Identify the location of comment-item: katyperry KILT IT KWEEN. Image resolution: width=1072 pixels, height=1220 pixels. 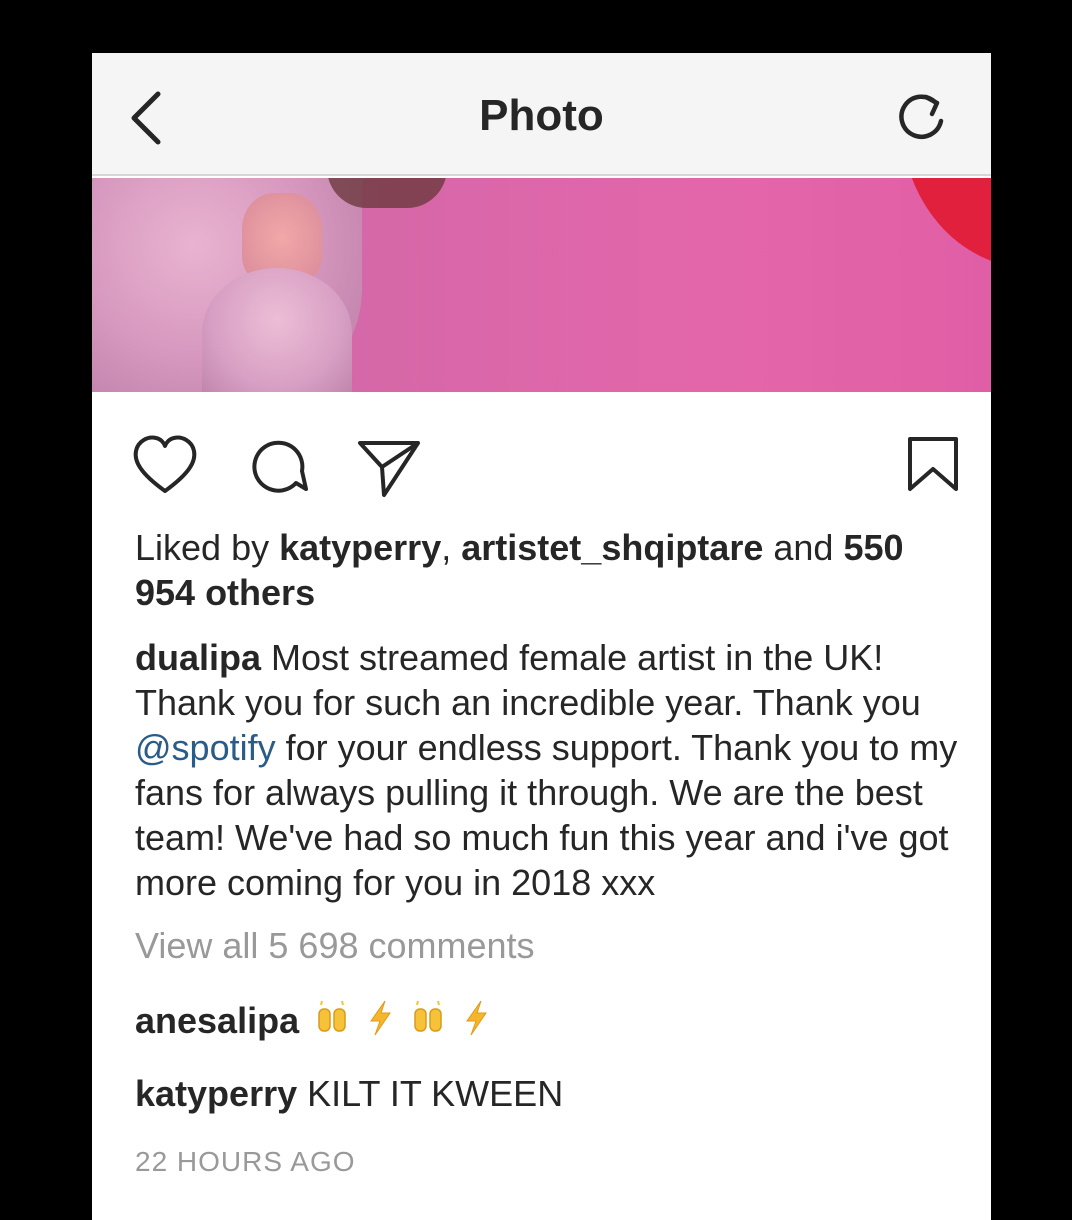
(550, 1093).